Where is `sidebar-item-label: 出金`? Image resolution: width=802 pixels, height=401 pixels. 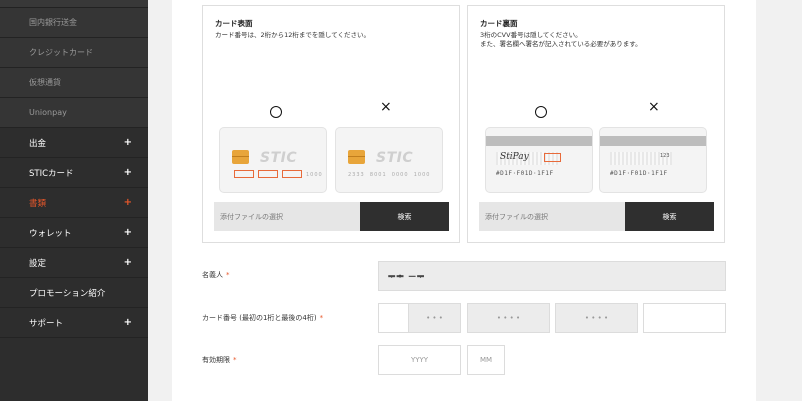
sidebar-item-label: 出金 is located at coordinates (38, 143).